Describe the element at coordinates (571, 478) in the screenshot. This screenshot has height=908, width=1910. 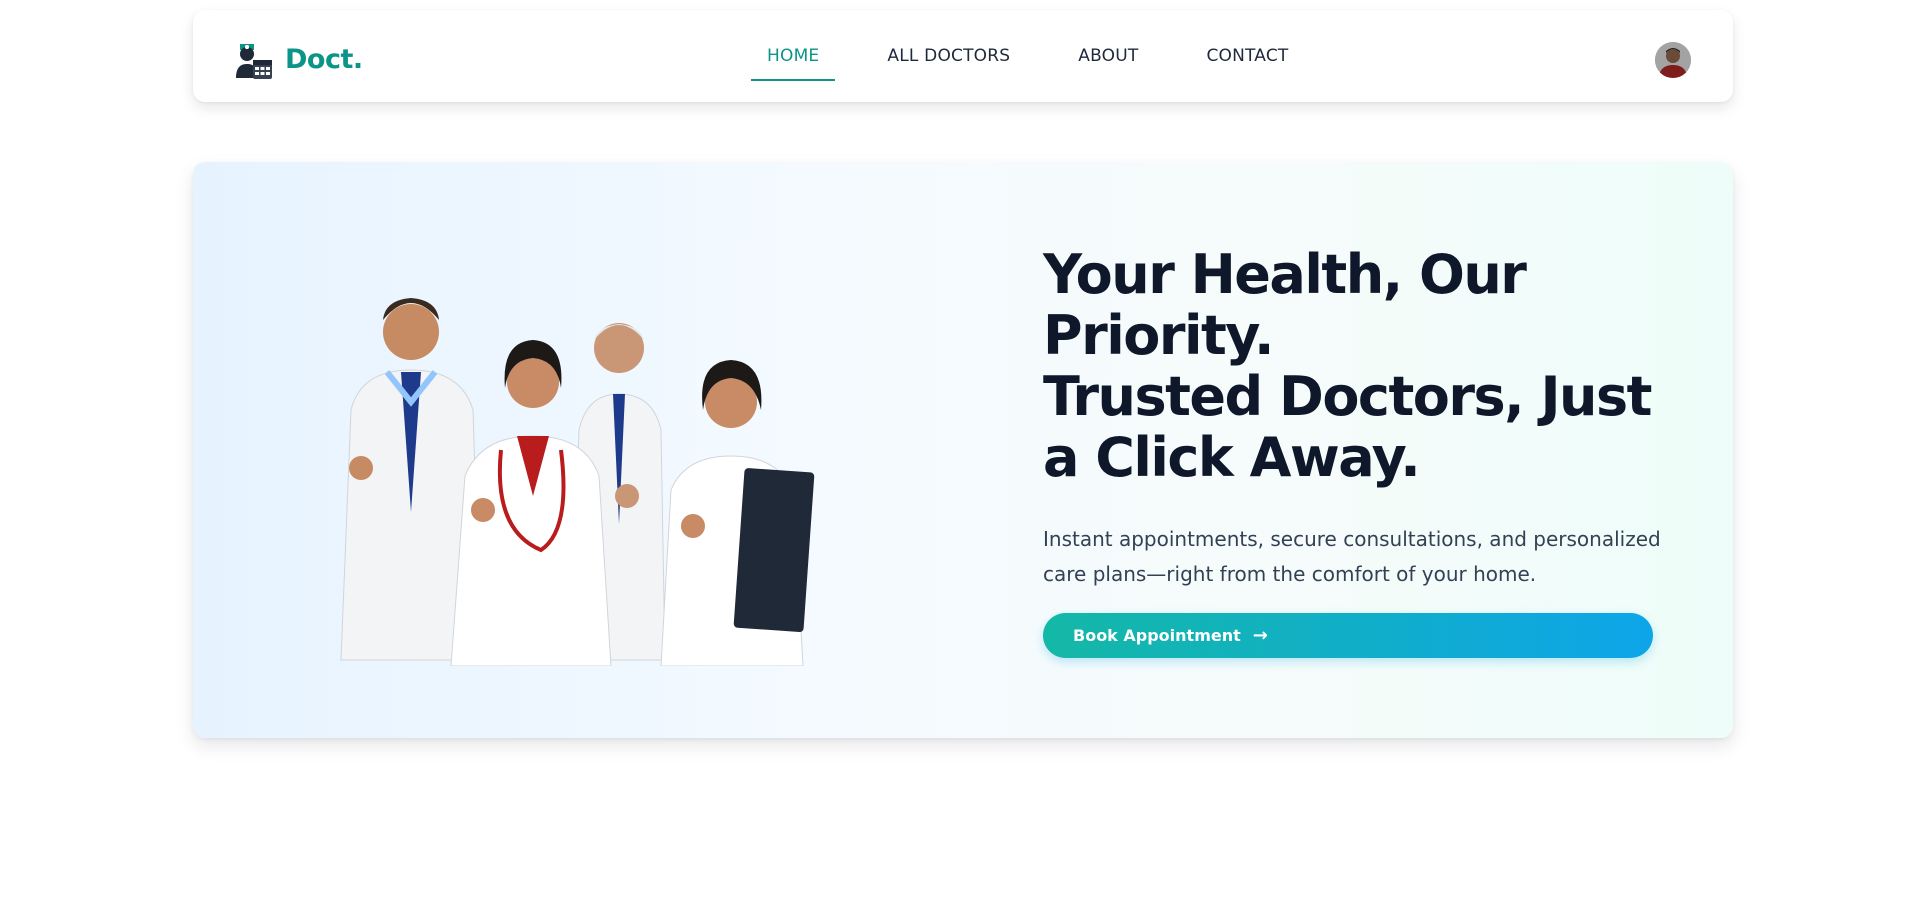
I see `doctors-group-illustration` at that location.